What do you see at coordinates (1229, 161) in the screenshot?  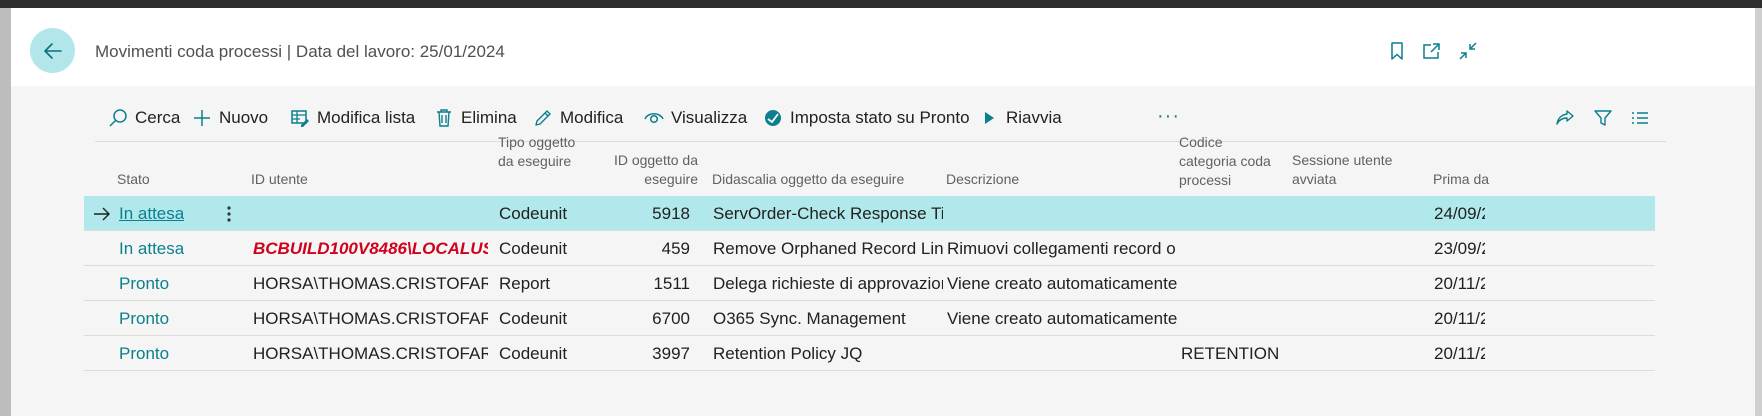 I see `column-header-category-code: Codice categoria coda processi` at bounding box center [1229, 161].